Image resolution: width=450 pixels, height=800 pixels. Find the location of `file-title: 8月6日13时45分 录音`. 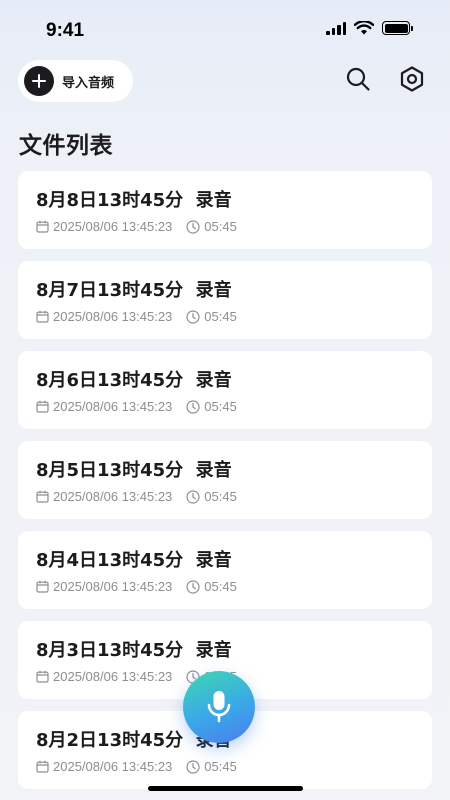

file-title: 8月6日13时45分 录音 is located at coordinates (134, 380).